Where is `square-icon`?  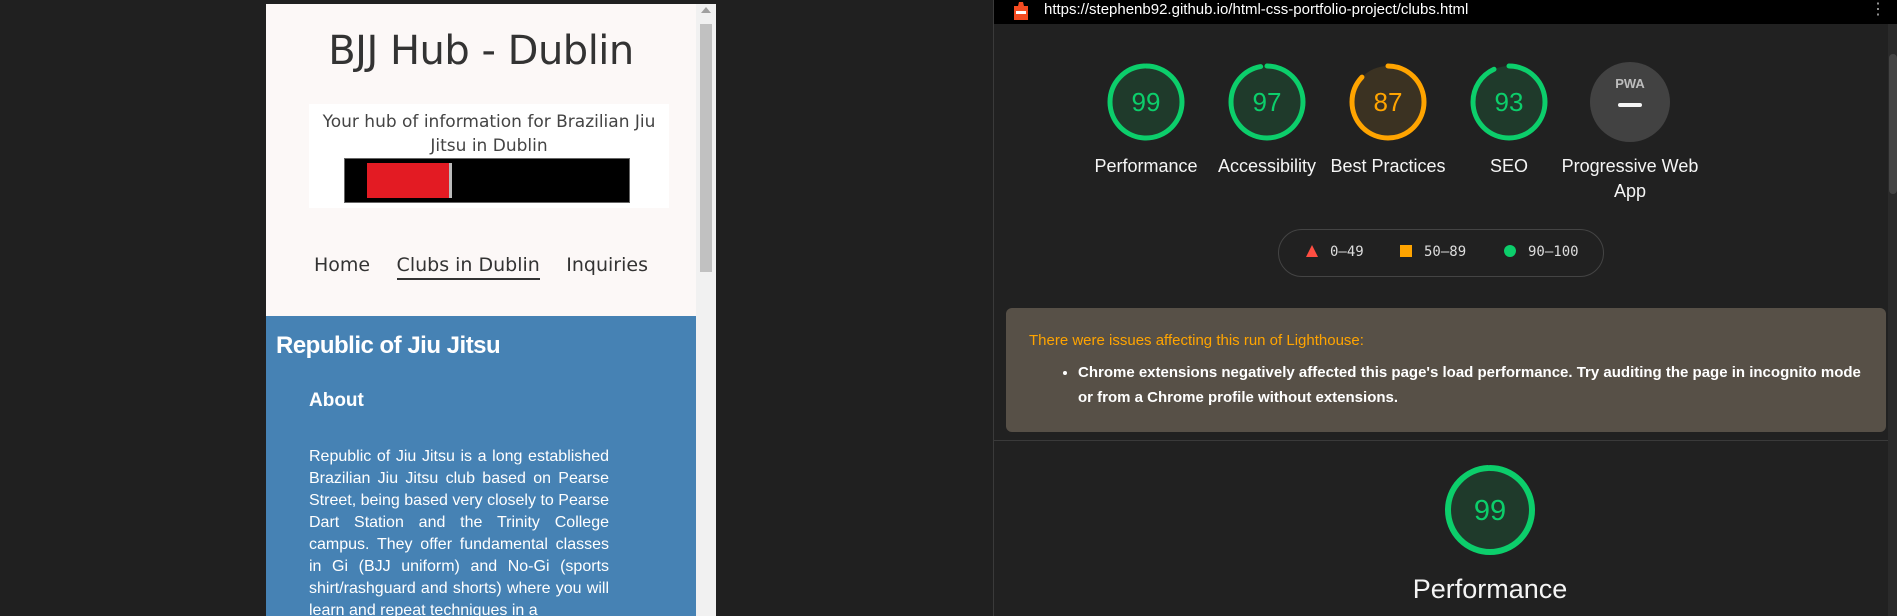
square-icon is located at coordinates (1406, 251).